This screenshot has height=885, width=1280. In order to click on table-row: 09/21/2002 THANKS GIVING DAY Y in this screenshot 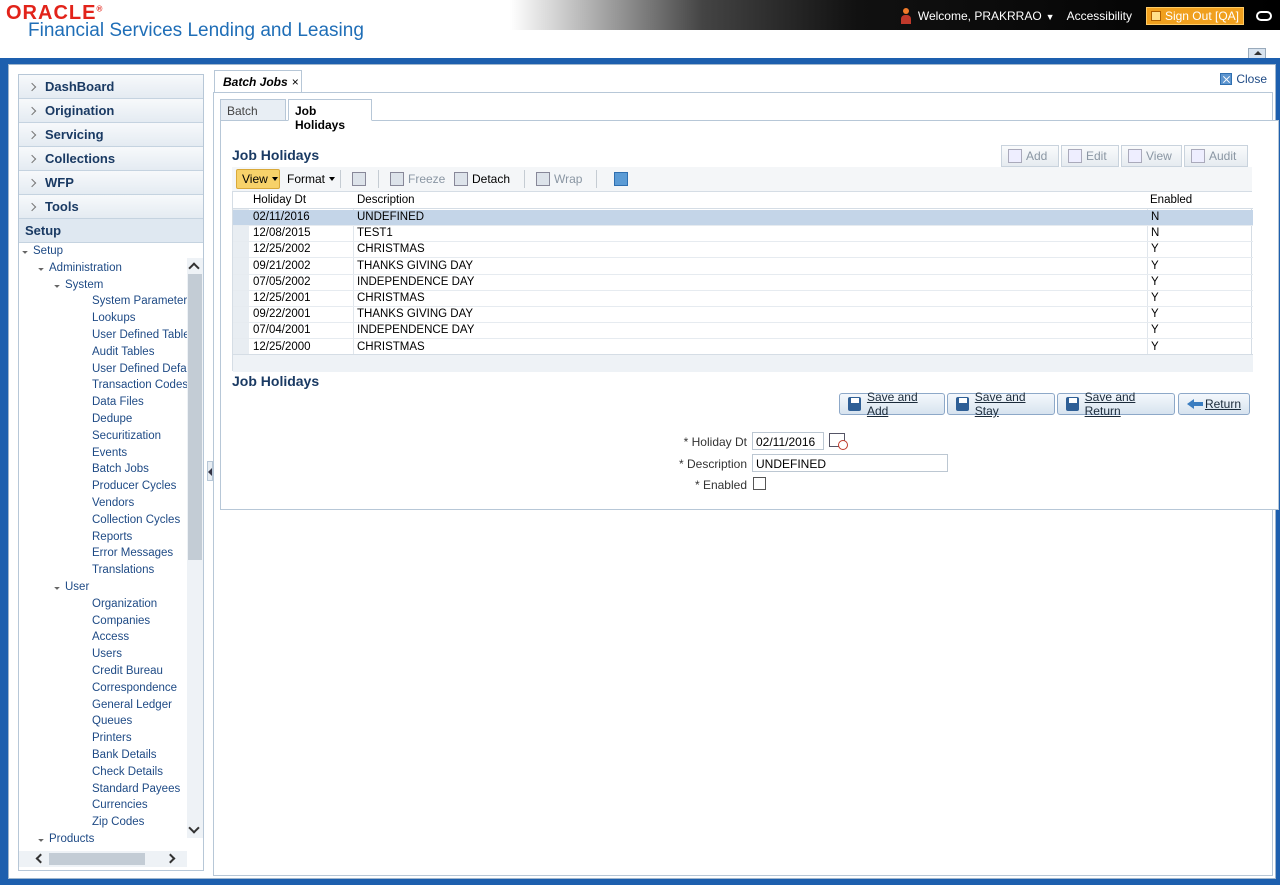, I will do `click(743, 267)`.